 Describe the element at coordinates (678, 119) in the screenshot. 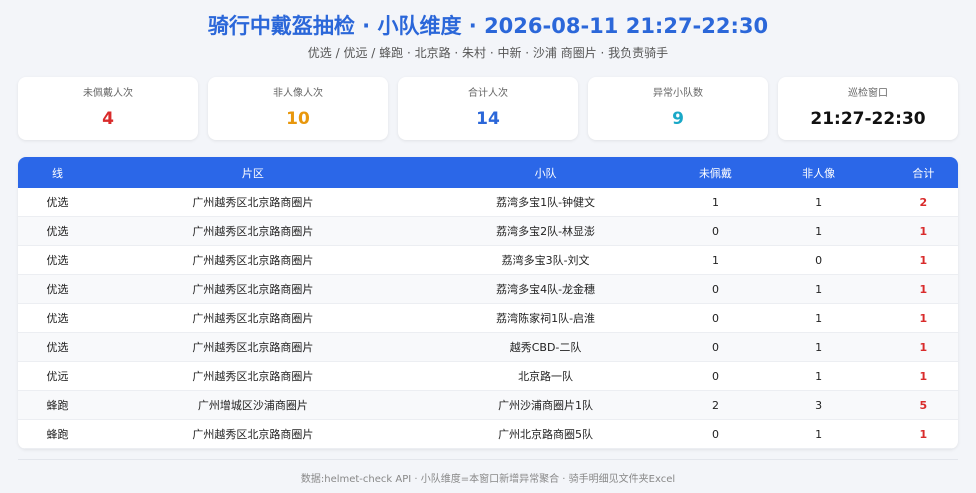

I see `card-value: 9` at that location.